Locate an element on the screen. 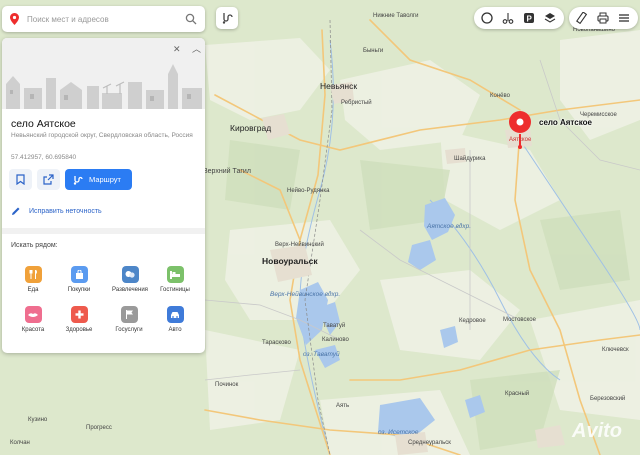 The image size is (640, 455). map-label-ayatskoe-vdkhr: Аятское вдхр. is located at coordinates (449, 226).